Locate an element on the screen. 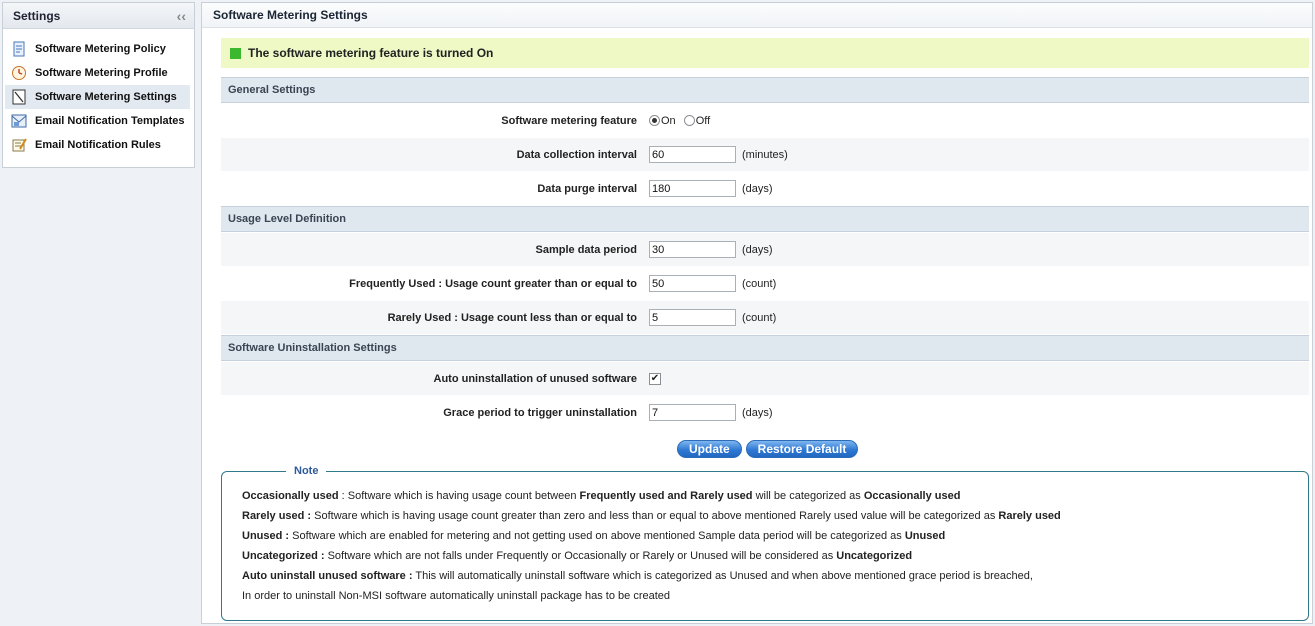 The width and height of the screenshot is (1315, 626). collection-interval-unit: (minutes) is located at coordinates (765, 154).